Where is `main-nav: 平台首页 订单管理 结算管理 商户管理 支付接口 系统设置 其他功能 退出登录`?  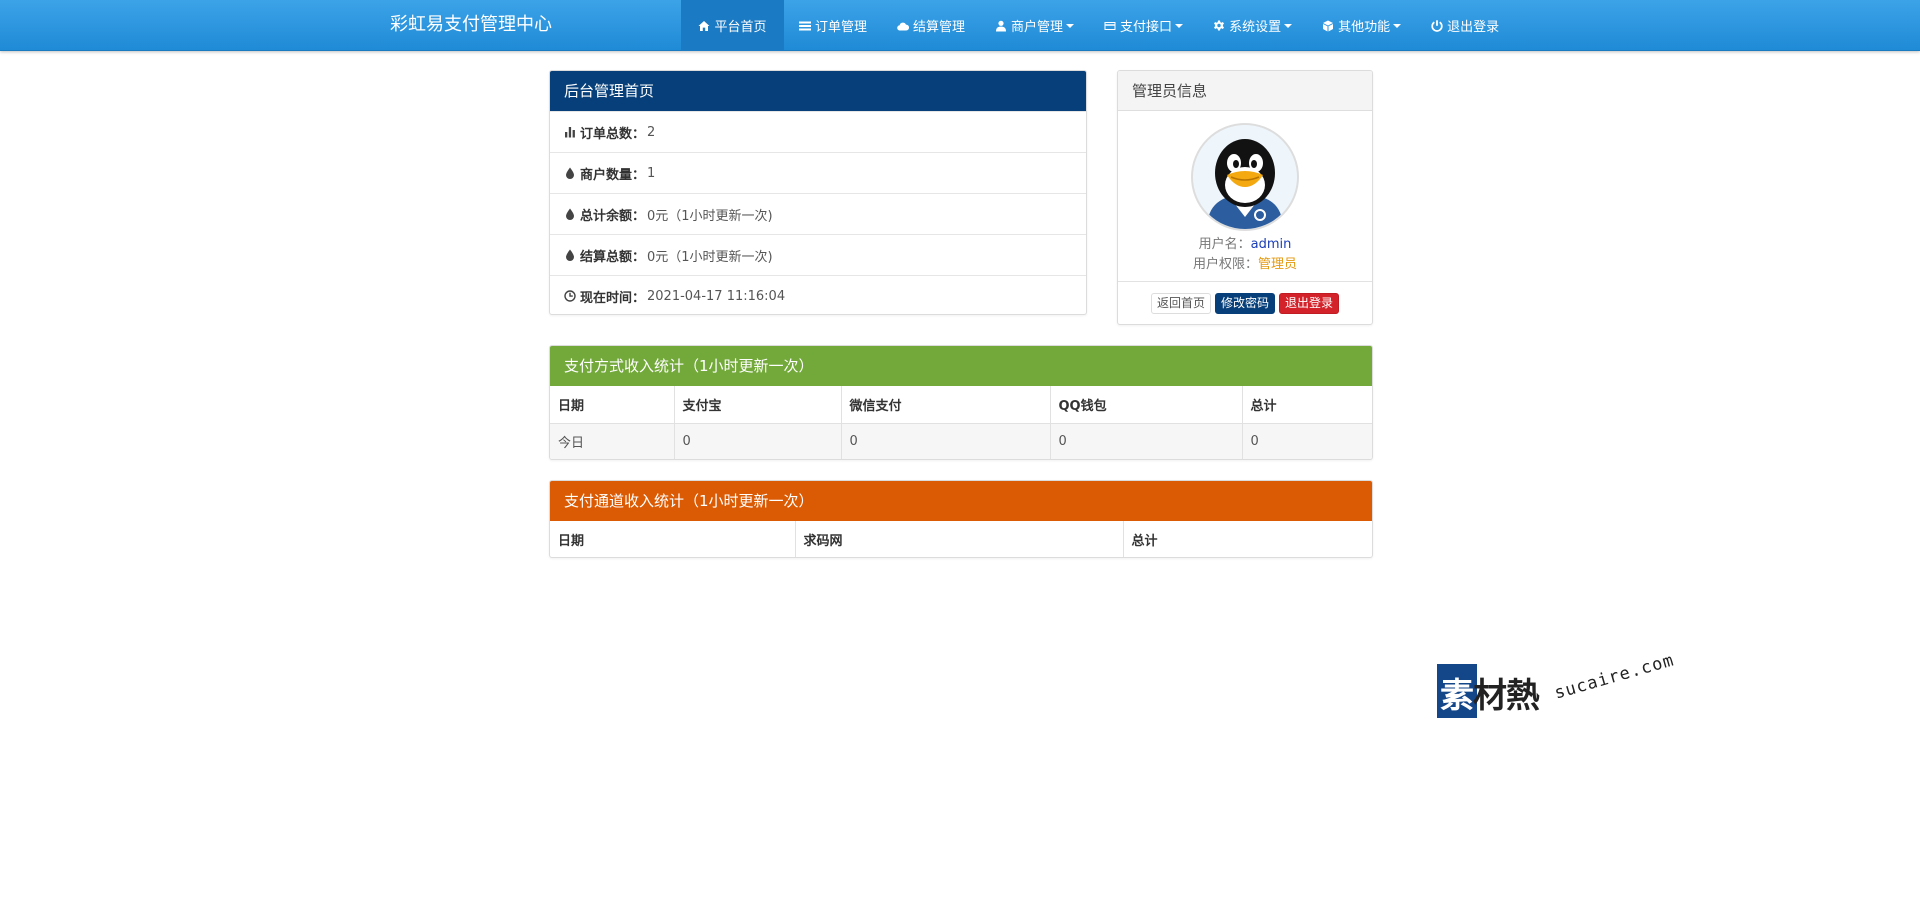
main-nav: 平台首页 订单管理 结算管理 商户管理 支付接口 系统设置 其他功能 退出登录 is located at coordinates (1097, 25).